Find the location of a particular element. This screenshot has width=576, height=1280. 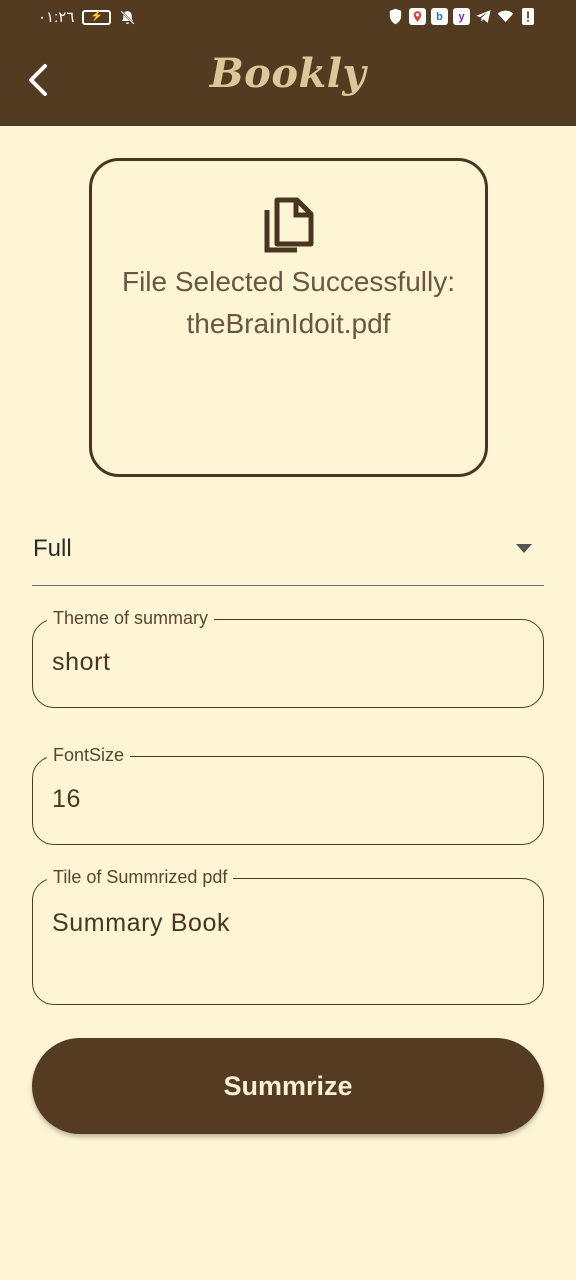

summary-type-dropdown: Full is located at coordinates (288, 553).